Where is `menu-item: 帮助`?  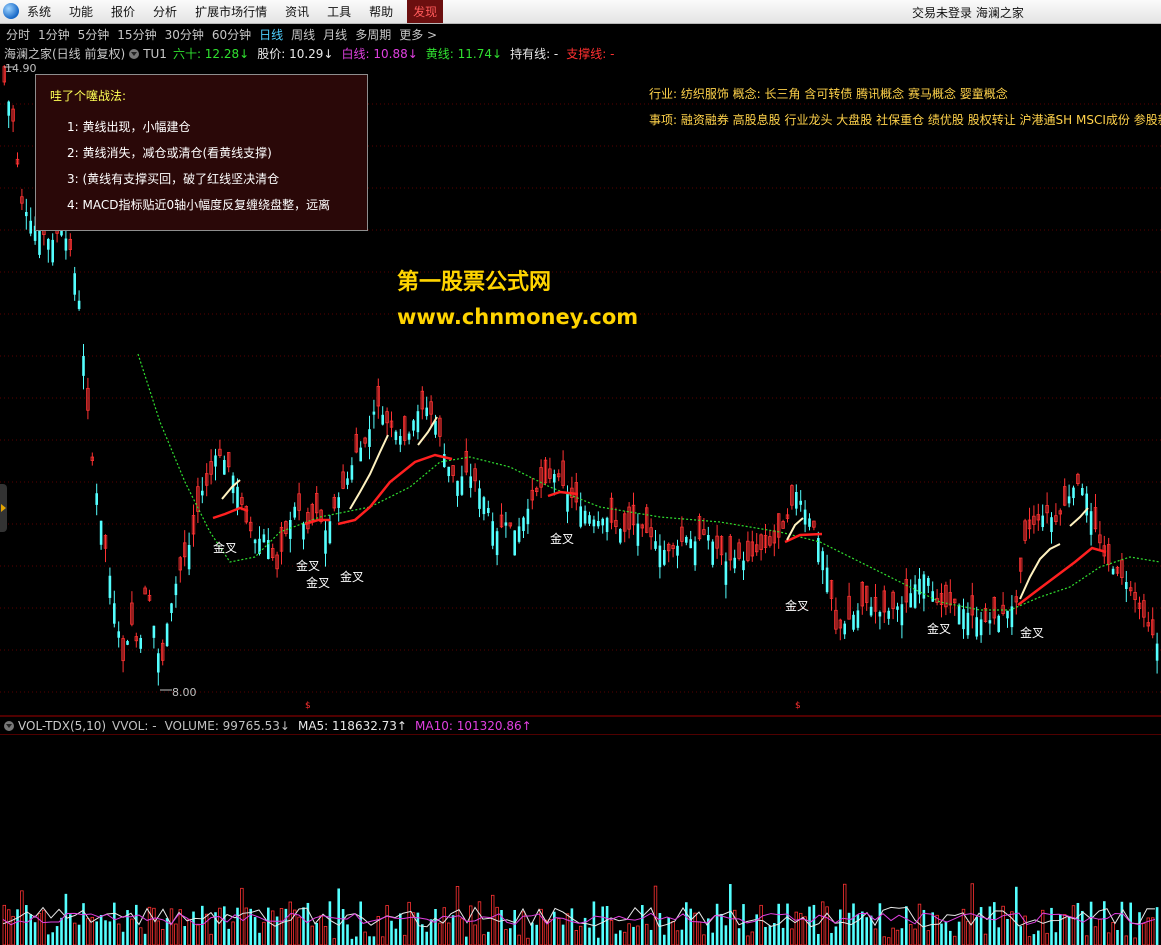 menu-item: 帮助 is located at coordinates (381, 11).